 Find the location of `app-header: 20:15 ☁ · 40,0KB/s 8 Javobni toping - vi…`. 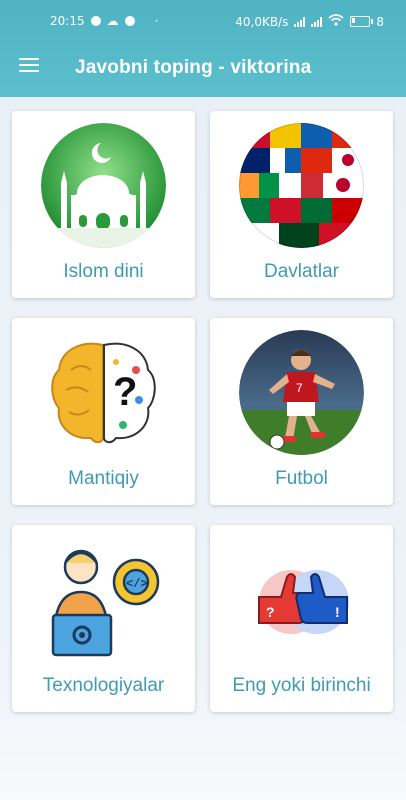

app-header: 20:15 ☁ · 40,0KB/s 8 Javobni toping - vi… is located at coordinates (203, 48).